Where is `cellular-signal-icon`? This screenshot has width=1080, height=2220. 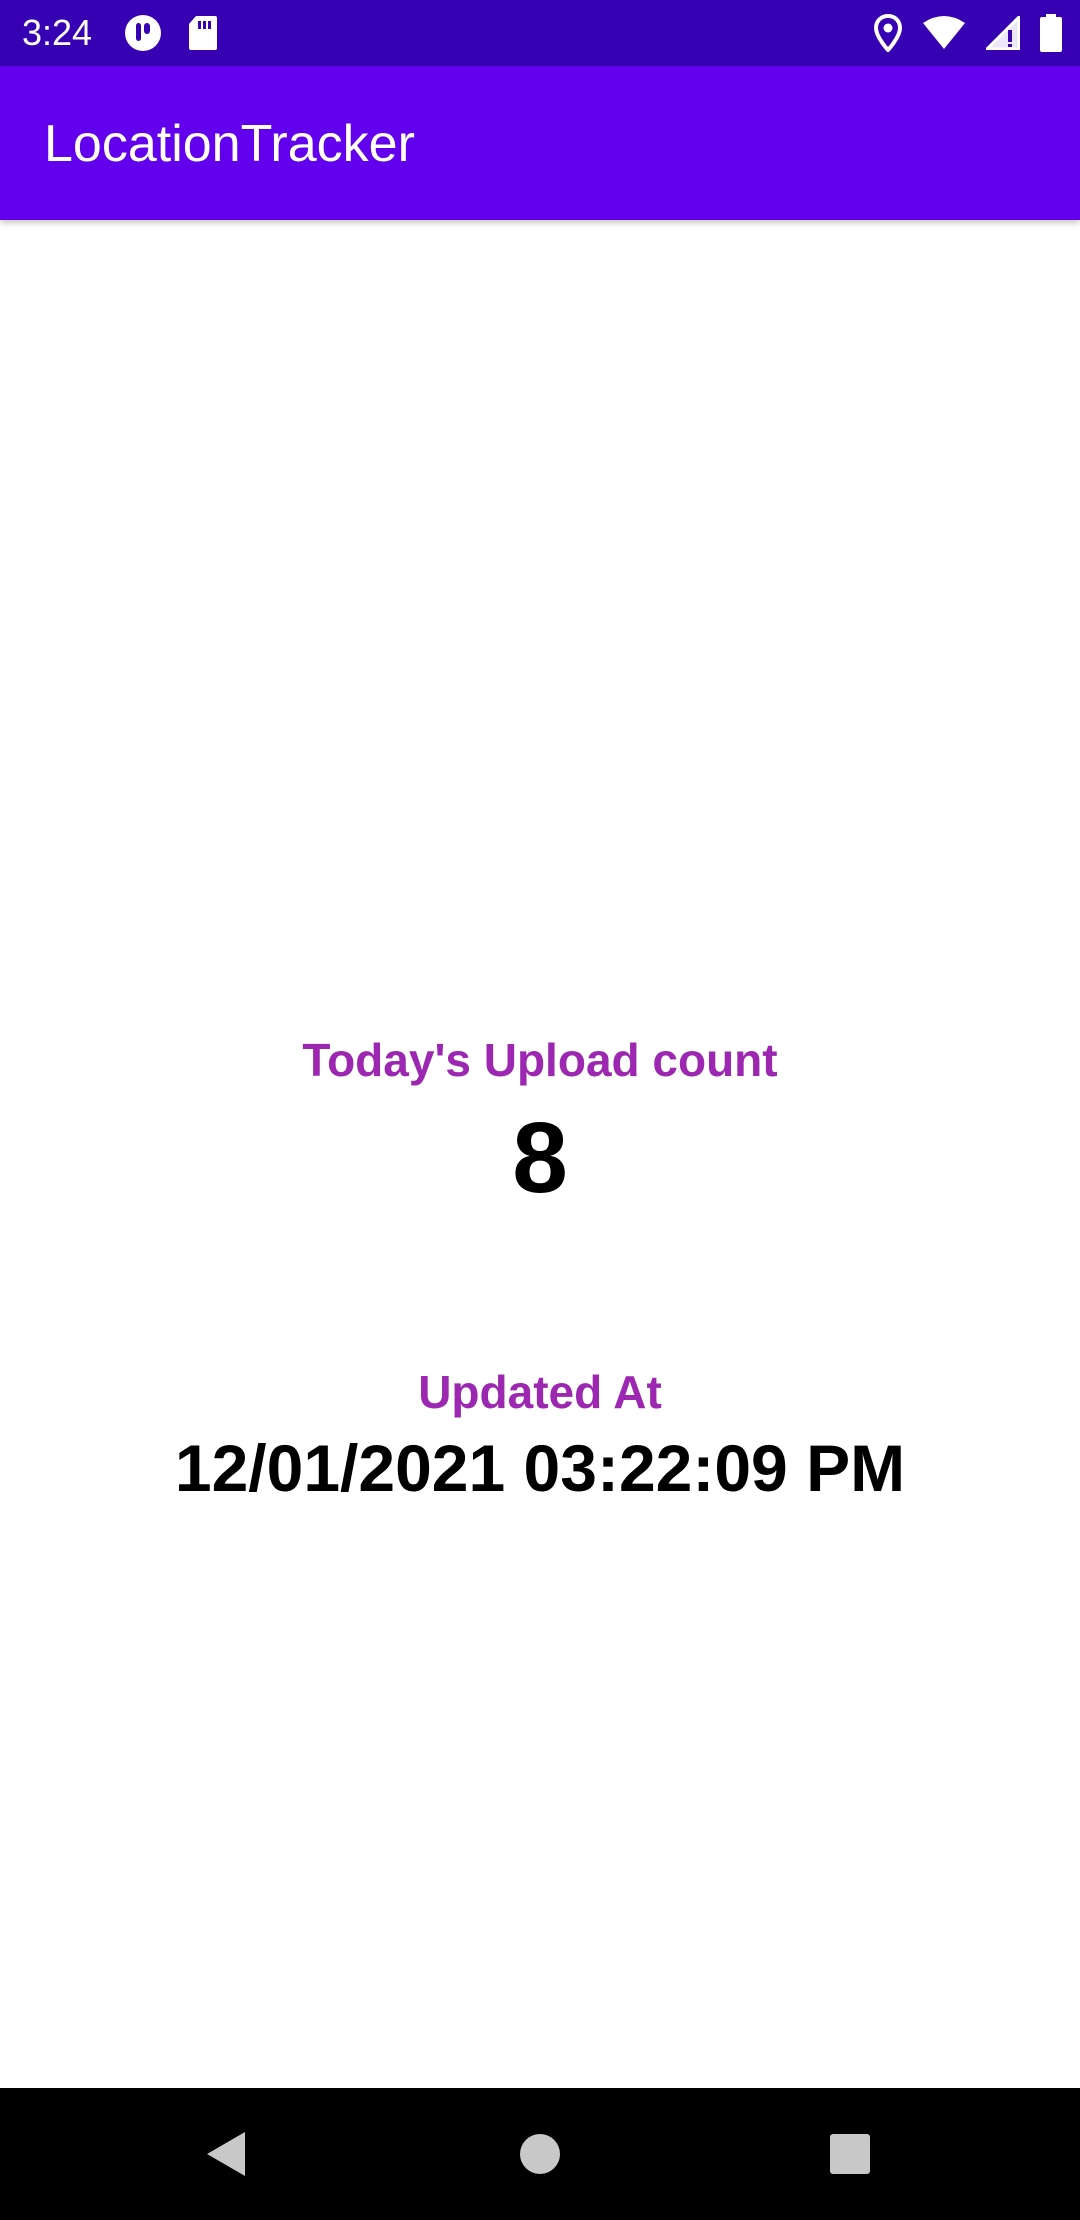
cellular-signal-icon is located at coordinates (1003, 33).